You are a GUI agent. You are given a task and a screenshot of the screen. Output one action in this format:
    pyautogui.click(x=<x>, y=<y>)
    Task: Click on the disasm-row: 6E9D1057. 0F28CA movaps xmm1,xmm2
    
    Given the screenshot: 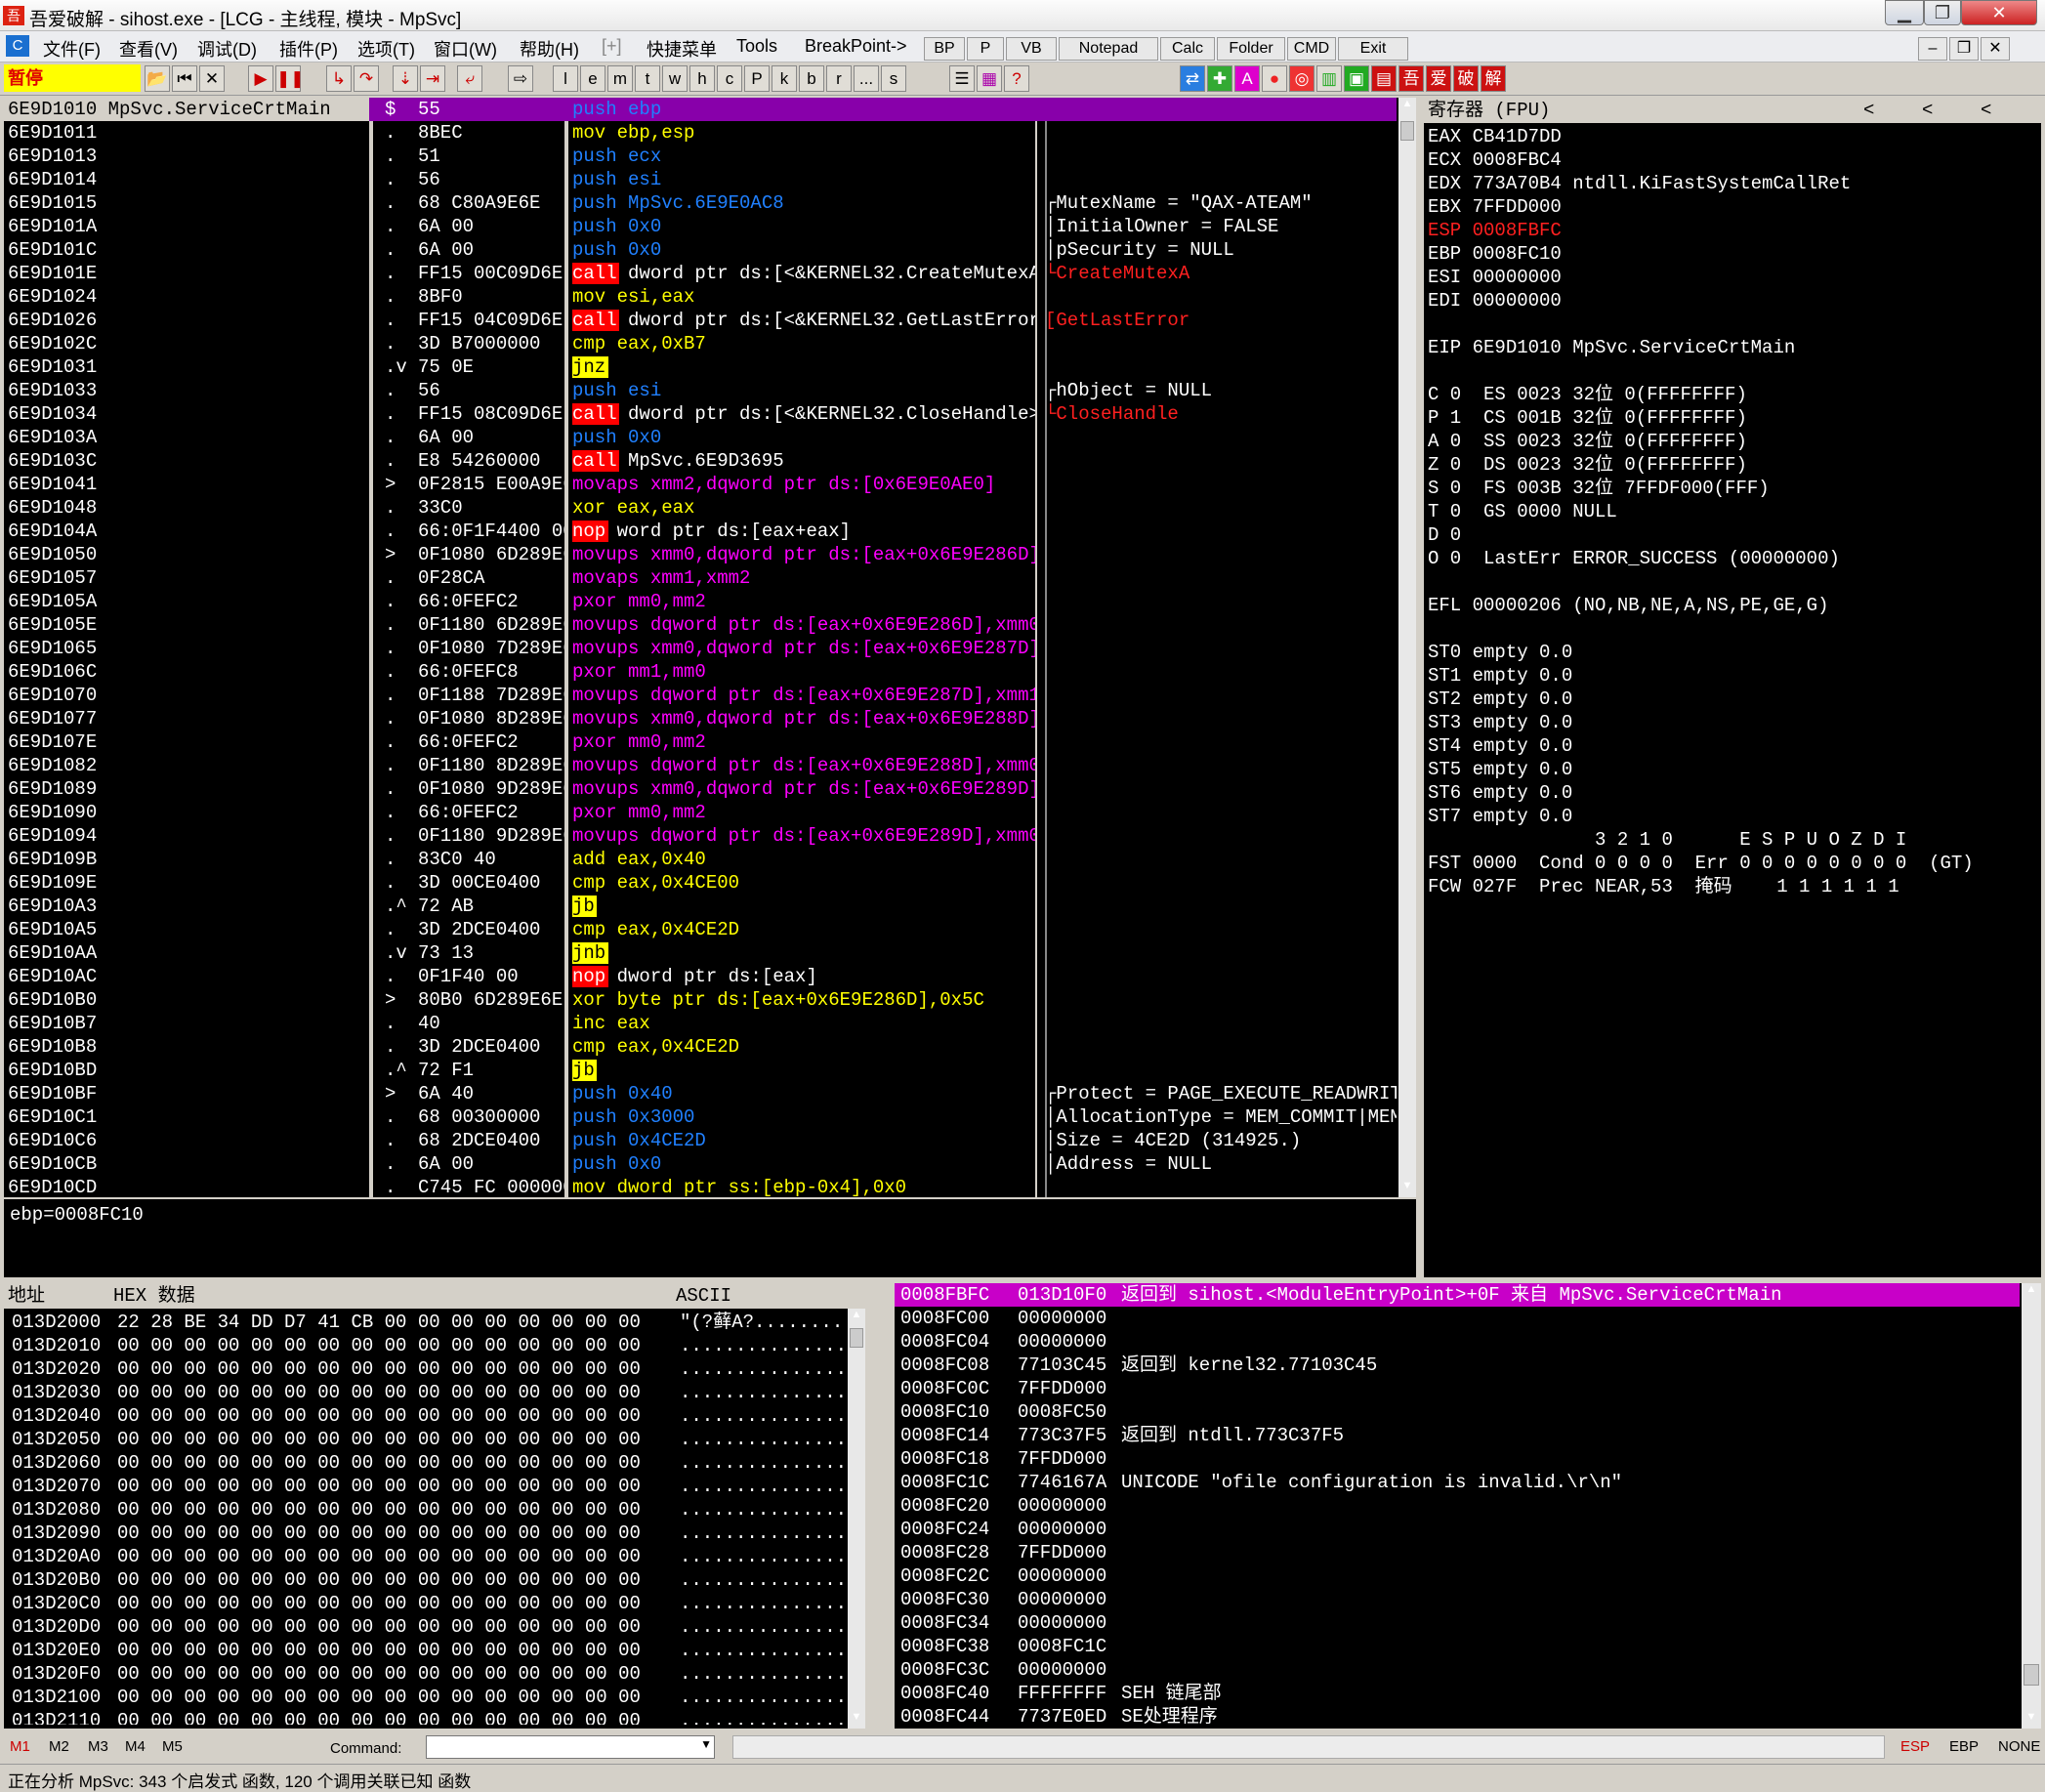 What is the action you would take?
    pyautogui.click(x=700, y=578)
    